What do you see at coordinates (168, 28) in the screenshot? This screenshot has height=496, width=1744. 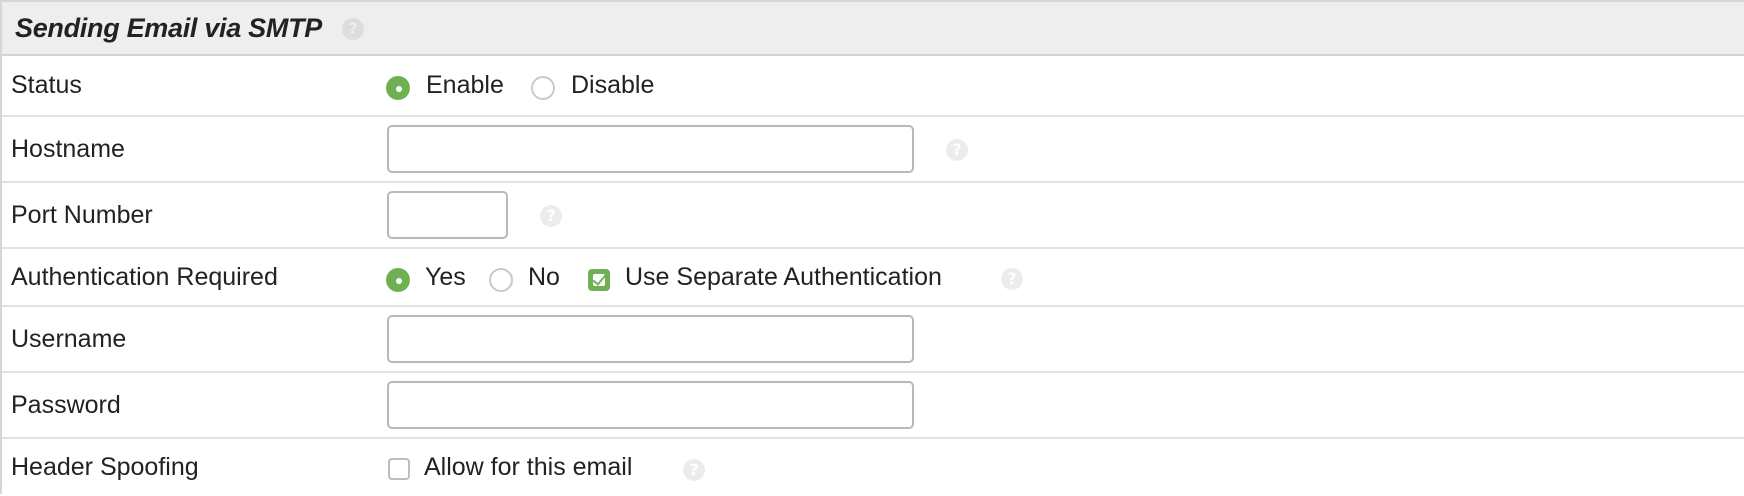 I see `section-title: Sending Email via SMTP` at bounding box center [168, 28].